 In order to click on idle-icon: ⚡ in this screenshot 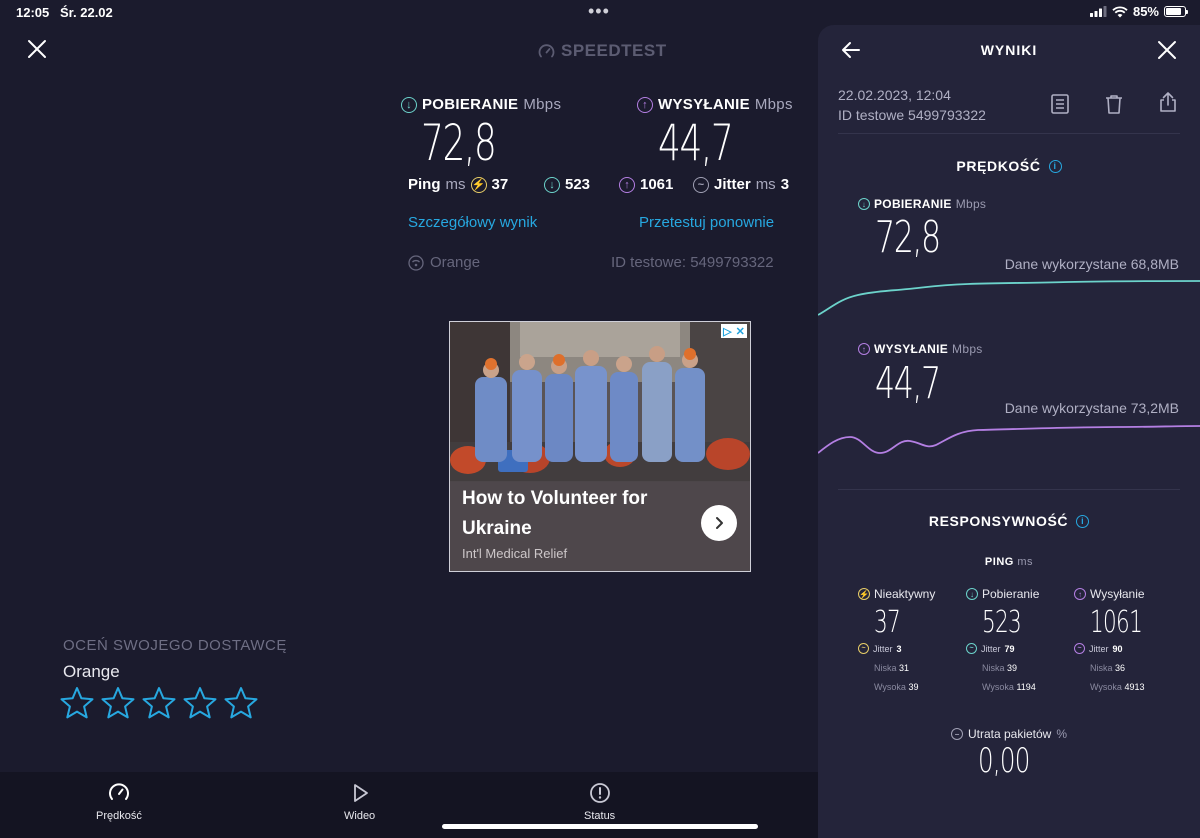, I will do `click(864, 594)`.